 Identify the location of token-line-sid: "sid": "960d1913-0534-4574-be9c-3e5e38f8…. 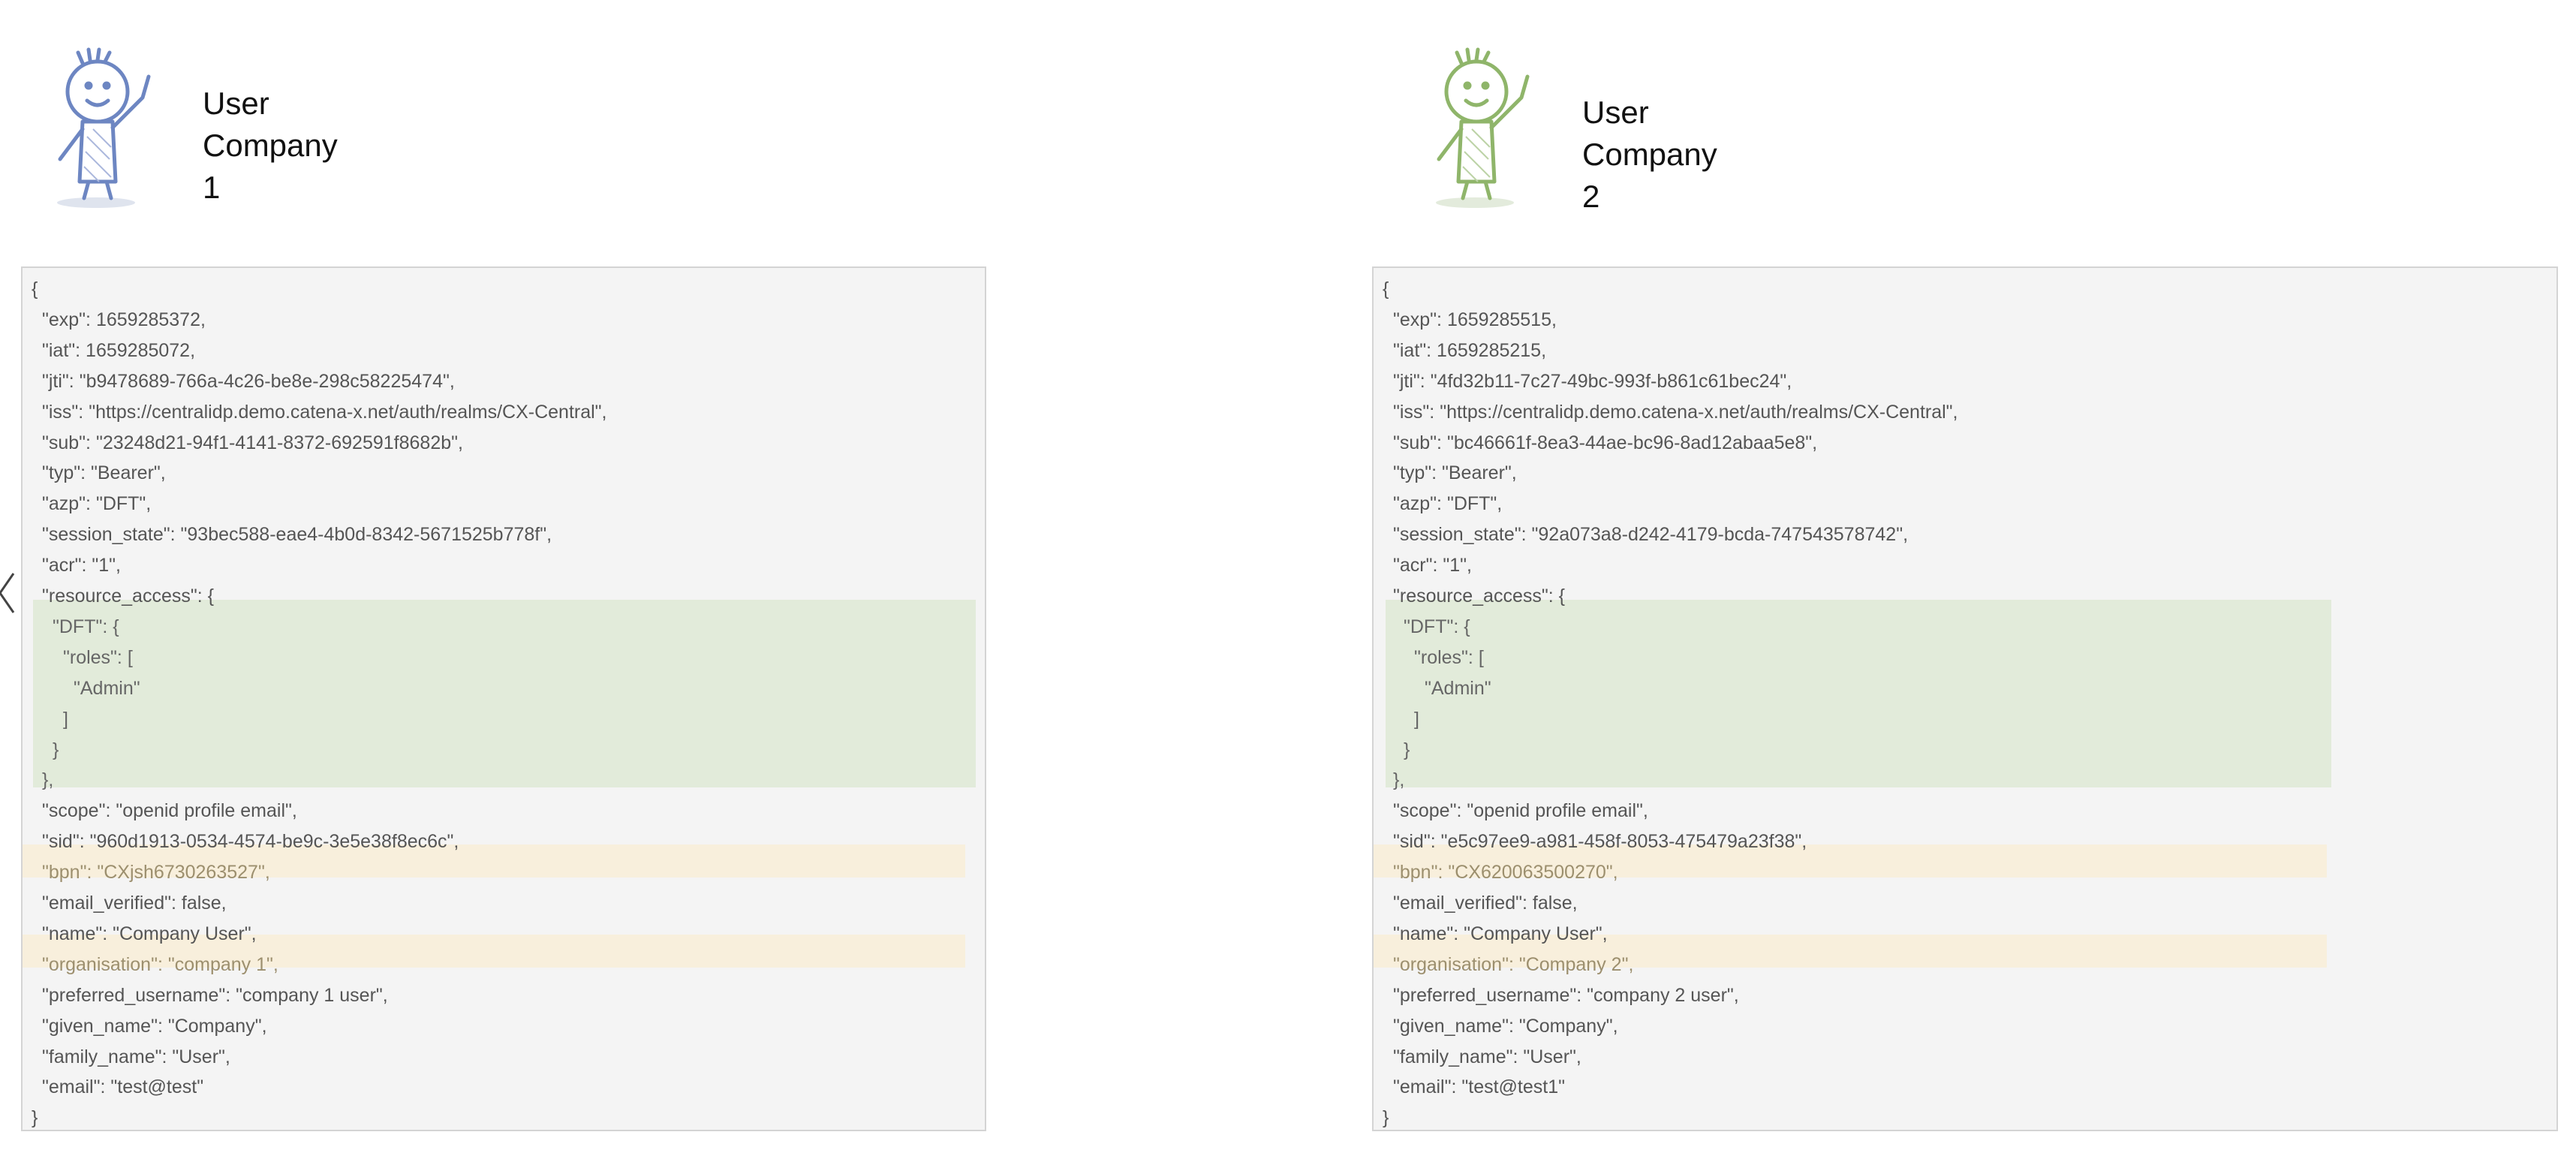
(250, 842).